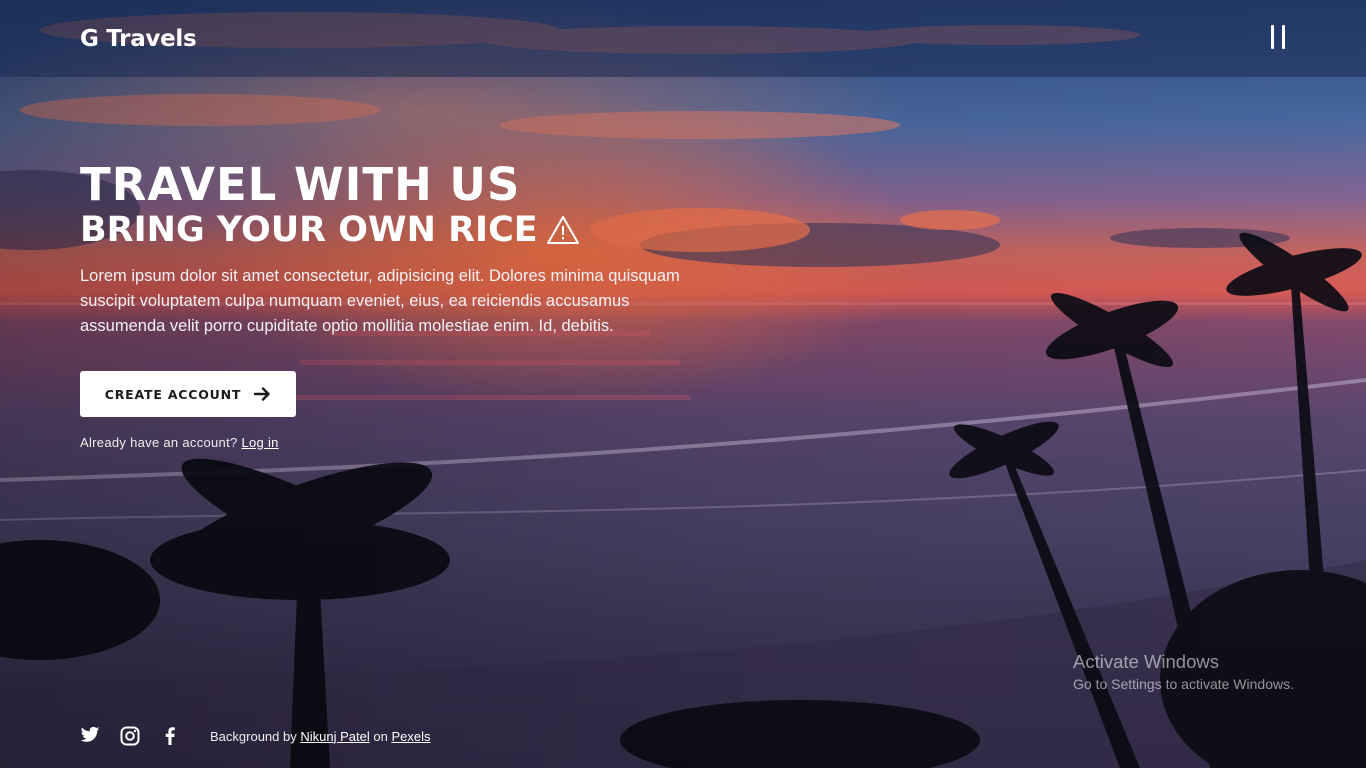 This screenshot has height=768, width=1366. I want to click on credit-prefix: Background by, so click(253, 736).